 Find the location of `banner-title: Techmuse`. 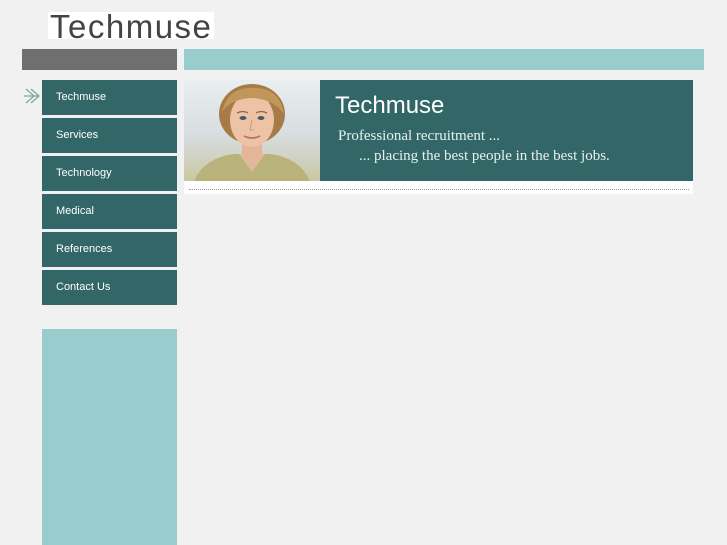

banner-title: Techmuse is located at coordinates (390, 105).